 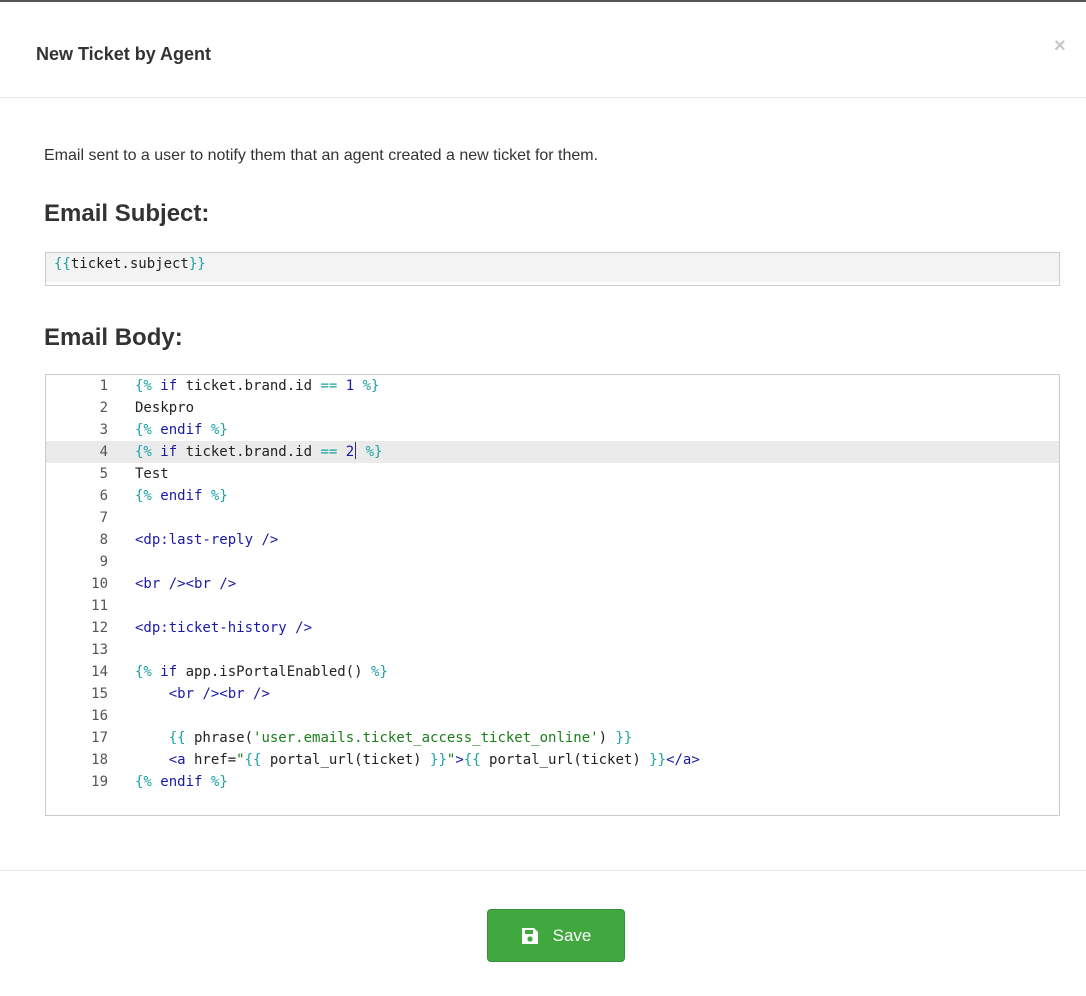 What do you see at coordinates (127, 213) in the screenshot?
I see `email-subject-heading: Email Subject:` at bounding box center [127, 213].